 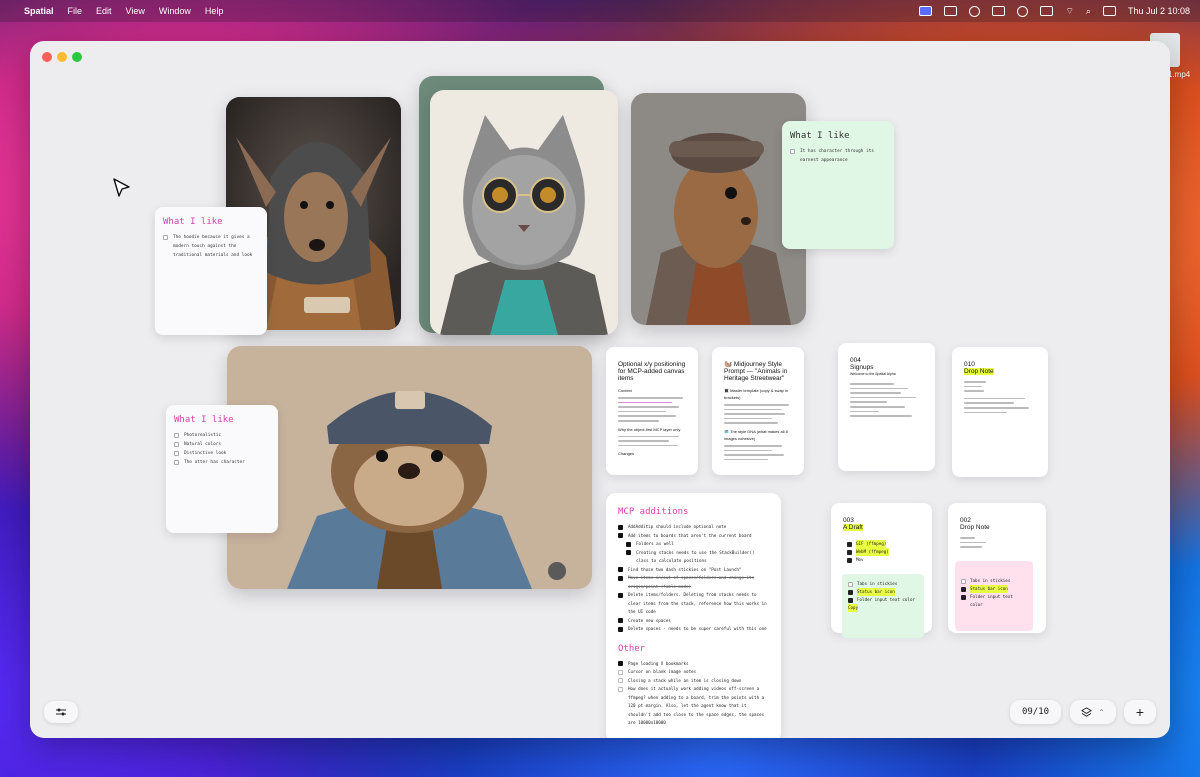 What do you see at coordinates (47, 57) in the screenshot?
I see `close-window-button` at bounding box center [47, 57].